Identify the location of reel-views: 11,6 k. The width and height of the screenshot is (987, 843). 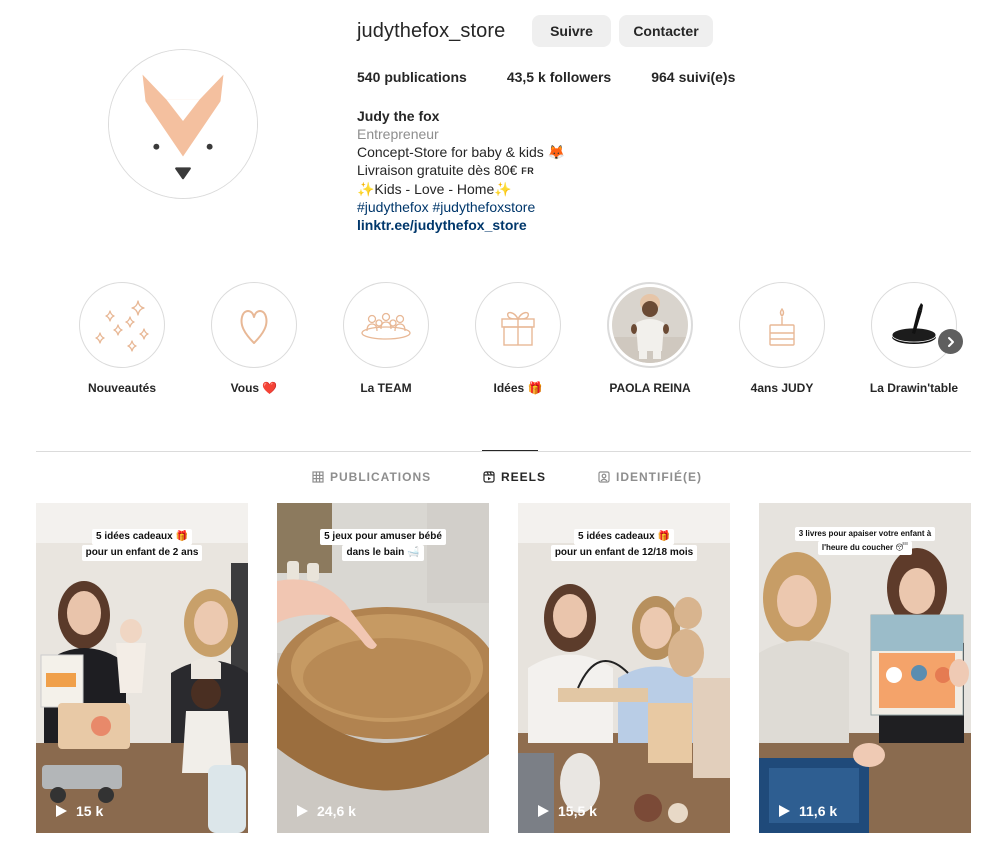
(807, 811).